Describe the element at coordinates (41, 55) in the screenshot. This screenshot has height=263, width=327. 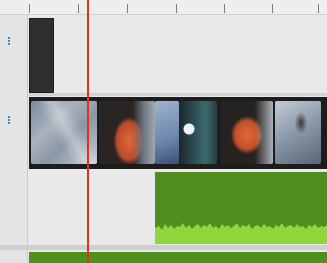
I see `overlay-clip` at that location.